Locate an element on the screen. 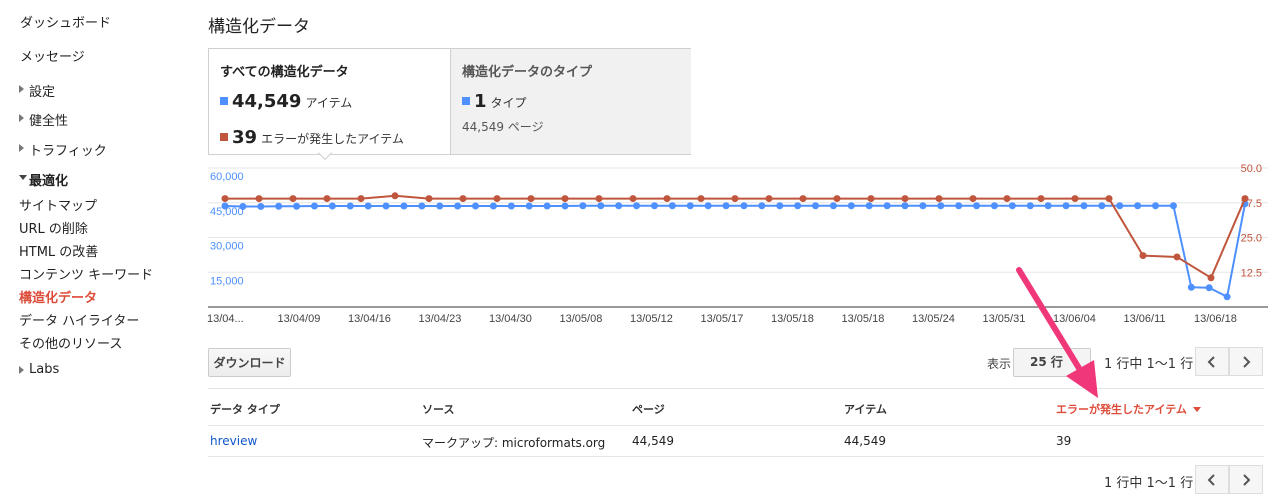  types-value: 1 is located at coordinates (480, 101).